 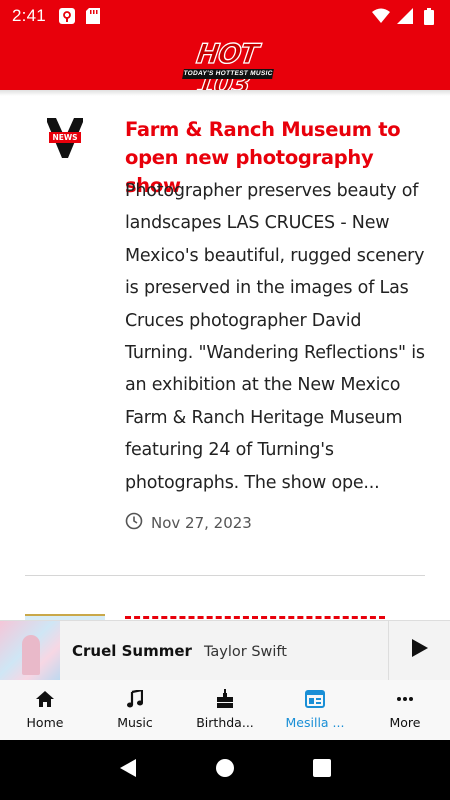 I want to click on divider, so click(x=225, y=575).